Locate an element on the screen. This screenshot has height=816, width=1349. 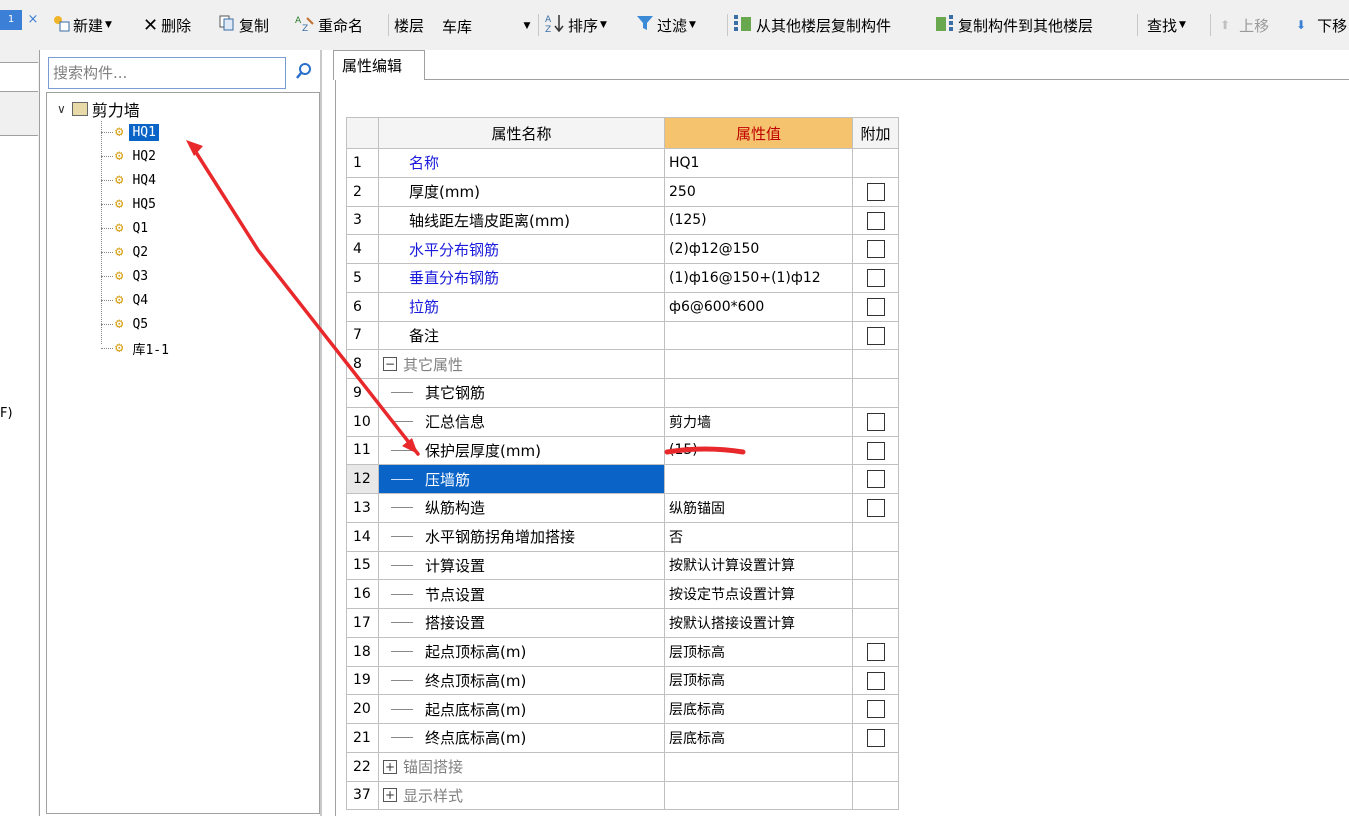
delete-button: ✕ 删除 is located at coordinates (167, 25).